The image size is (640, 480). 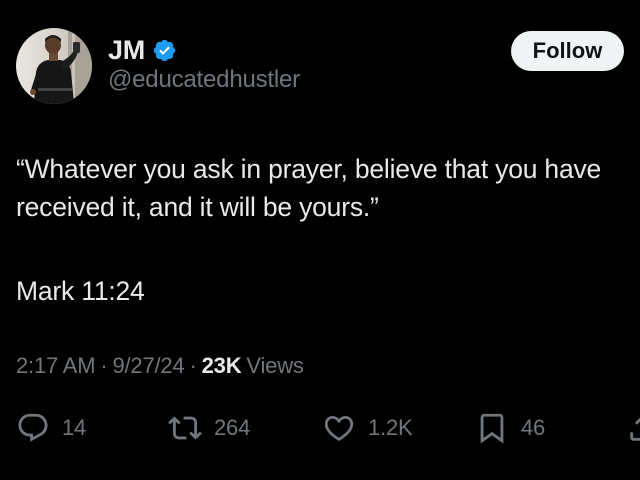 I want to click on author-handle: @educatedhustler, so click(x=204, y=80).